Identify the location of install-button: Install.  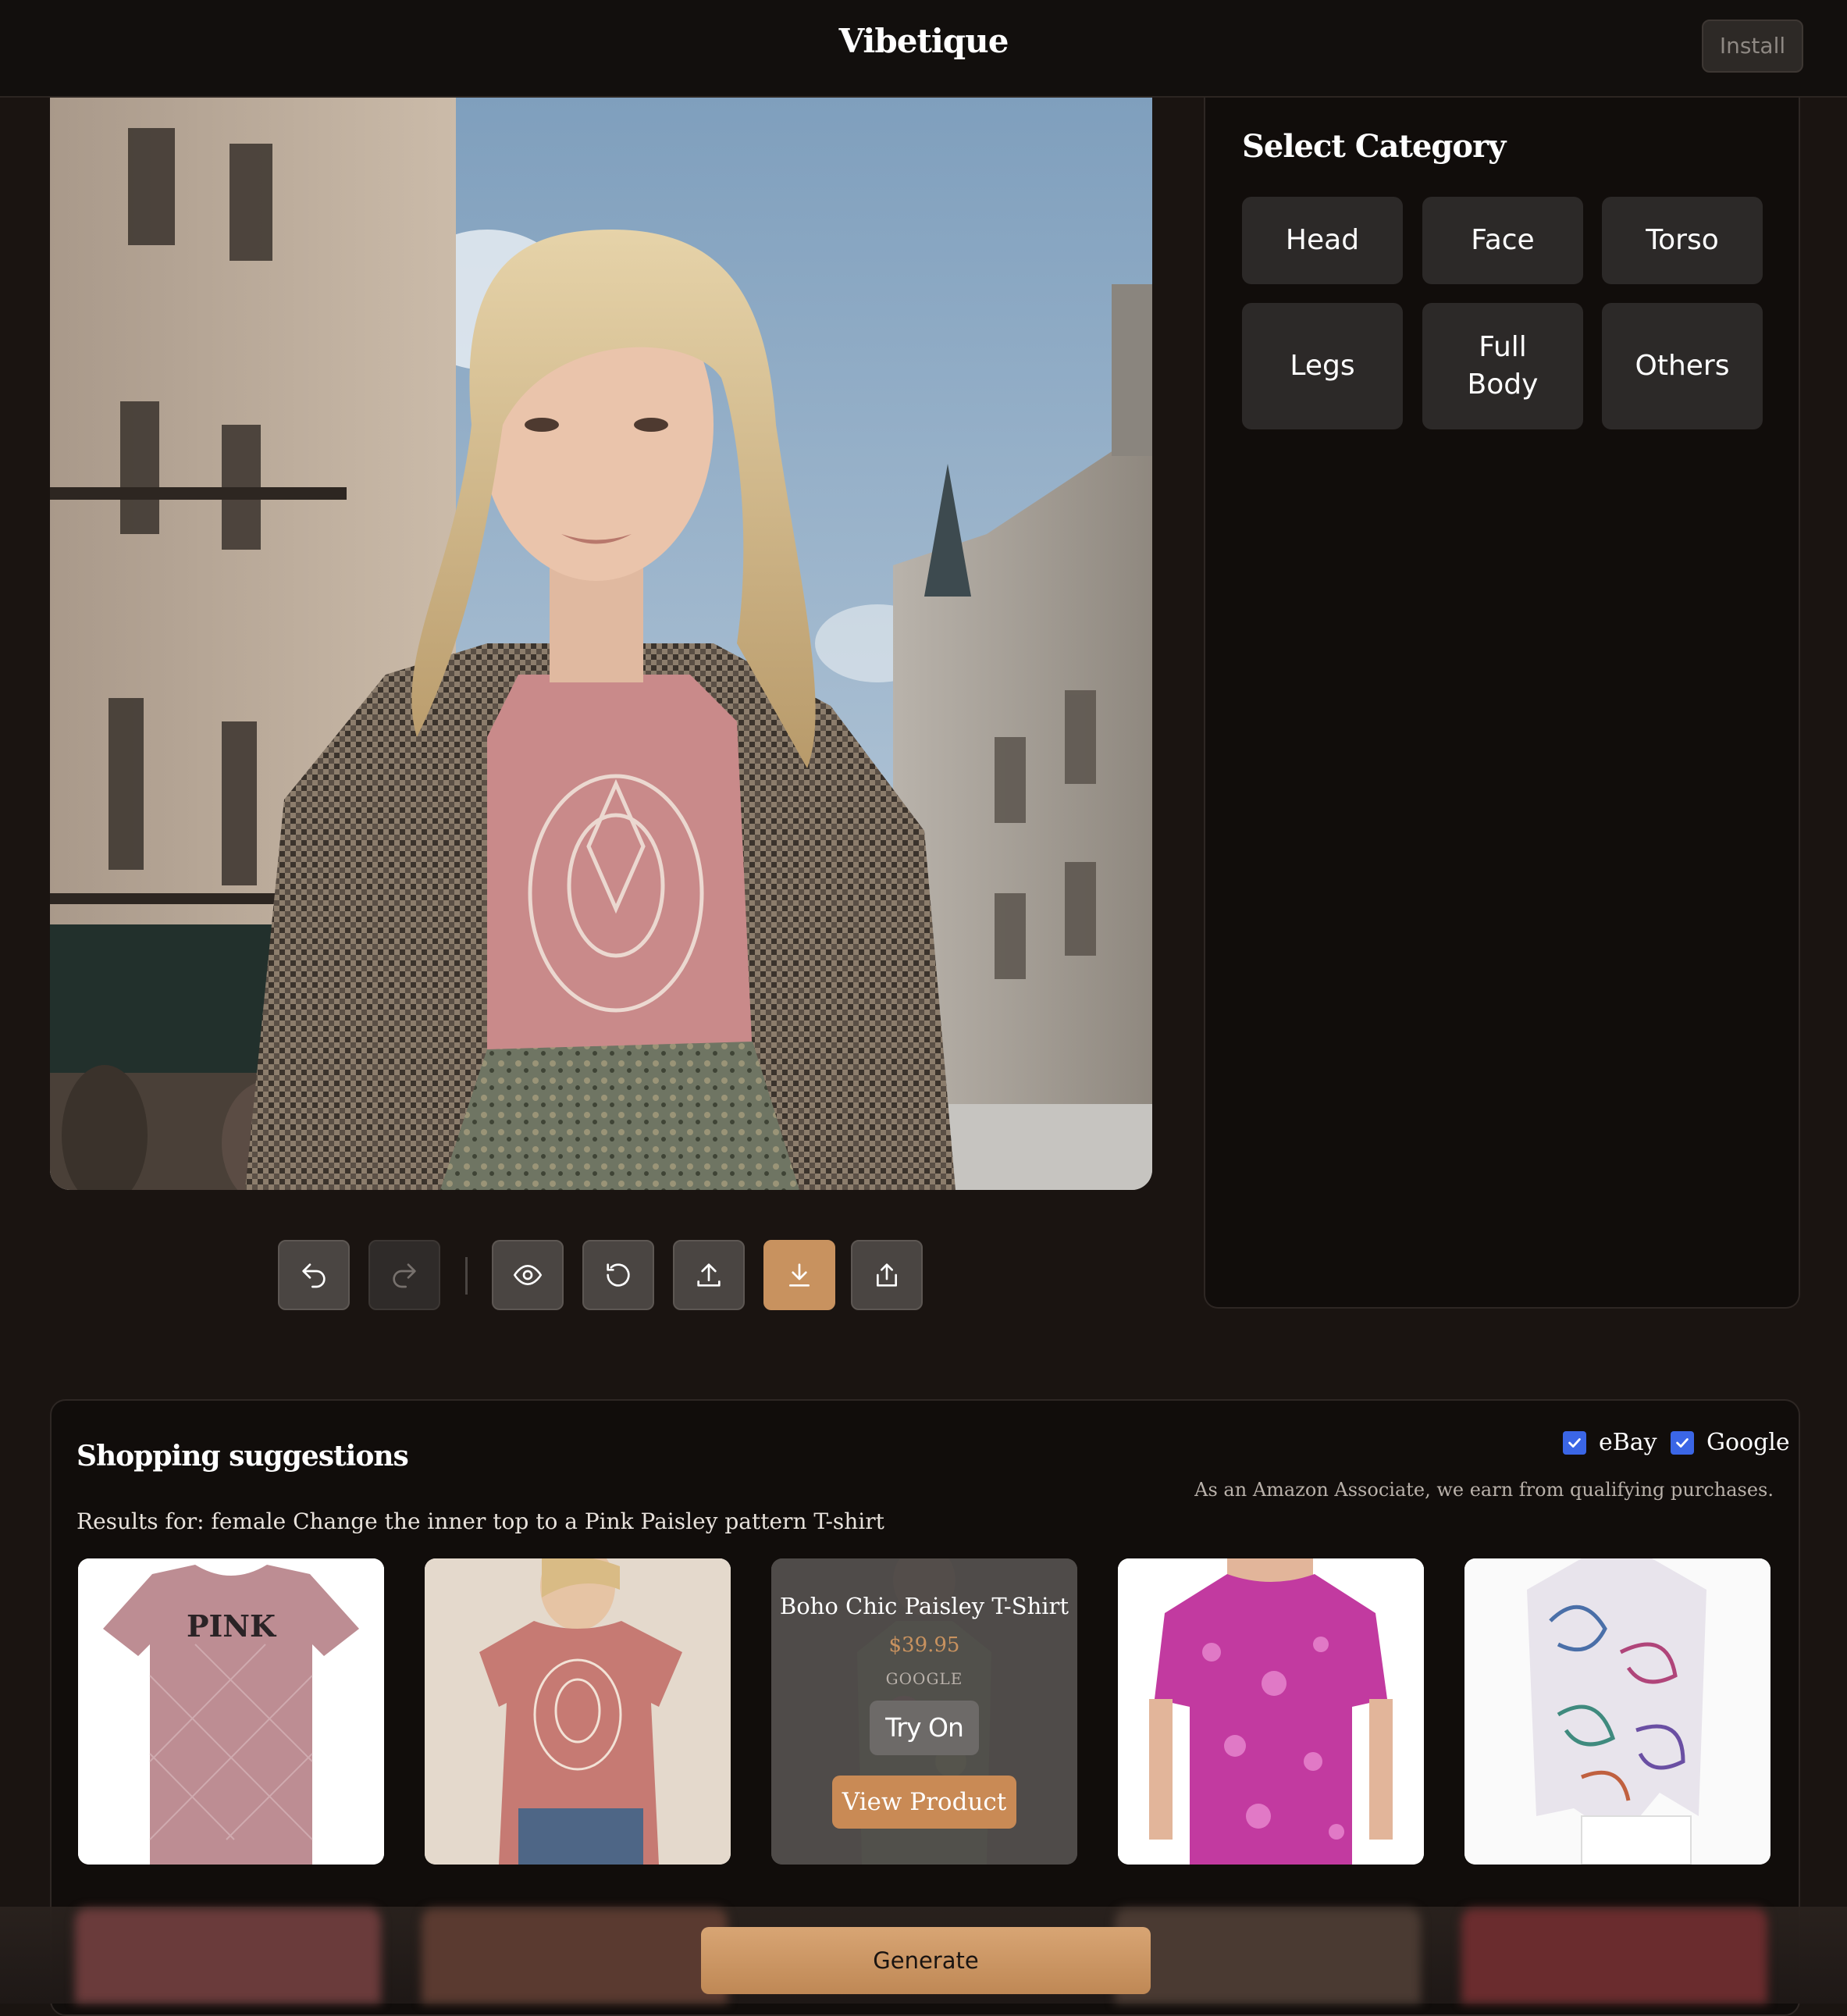
(1752, 46).